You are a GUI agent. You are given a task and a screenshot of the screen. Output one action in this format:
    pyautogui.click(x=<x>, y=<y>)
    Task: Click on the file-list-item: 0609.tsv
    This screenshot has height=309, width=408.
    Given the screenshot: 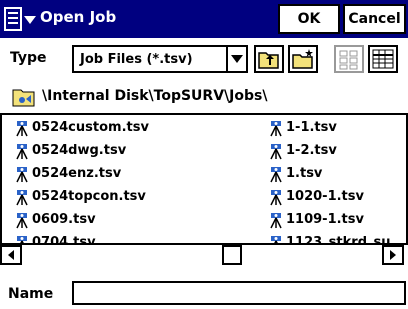 What is the action you would take?
    pyautogui.click(x=134, y=219)
    